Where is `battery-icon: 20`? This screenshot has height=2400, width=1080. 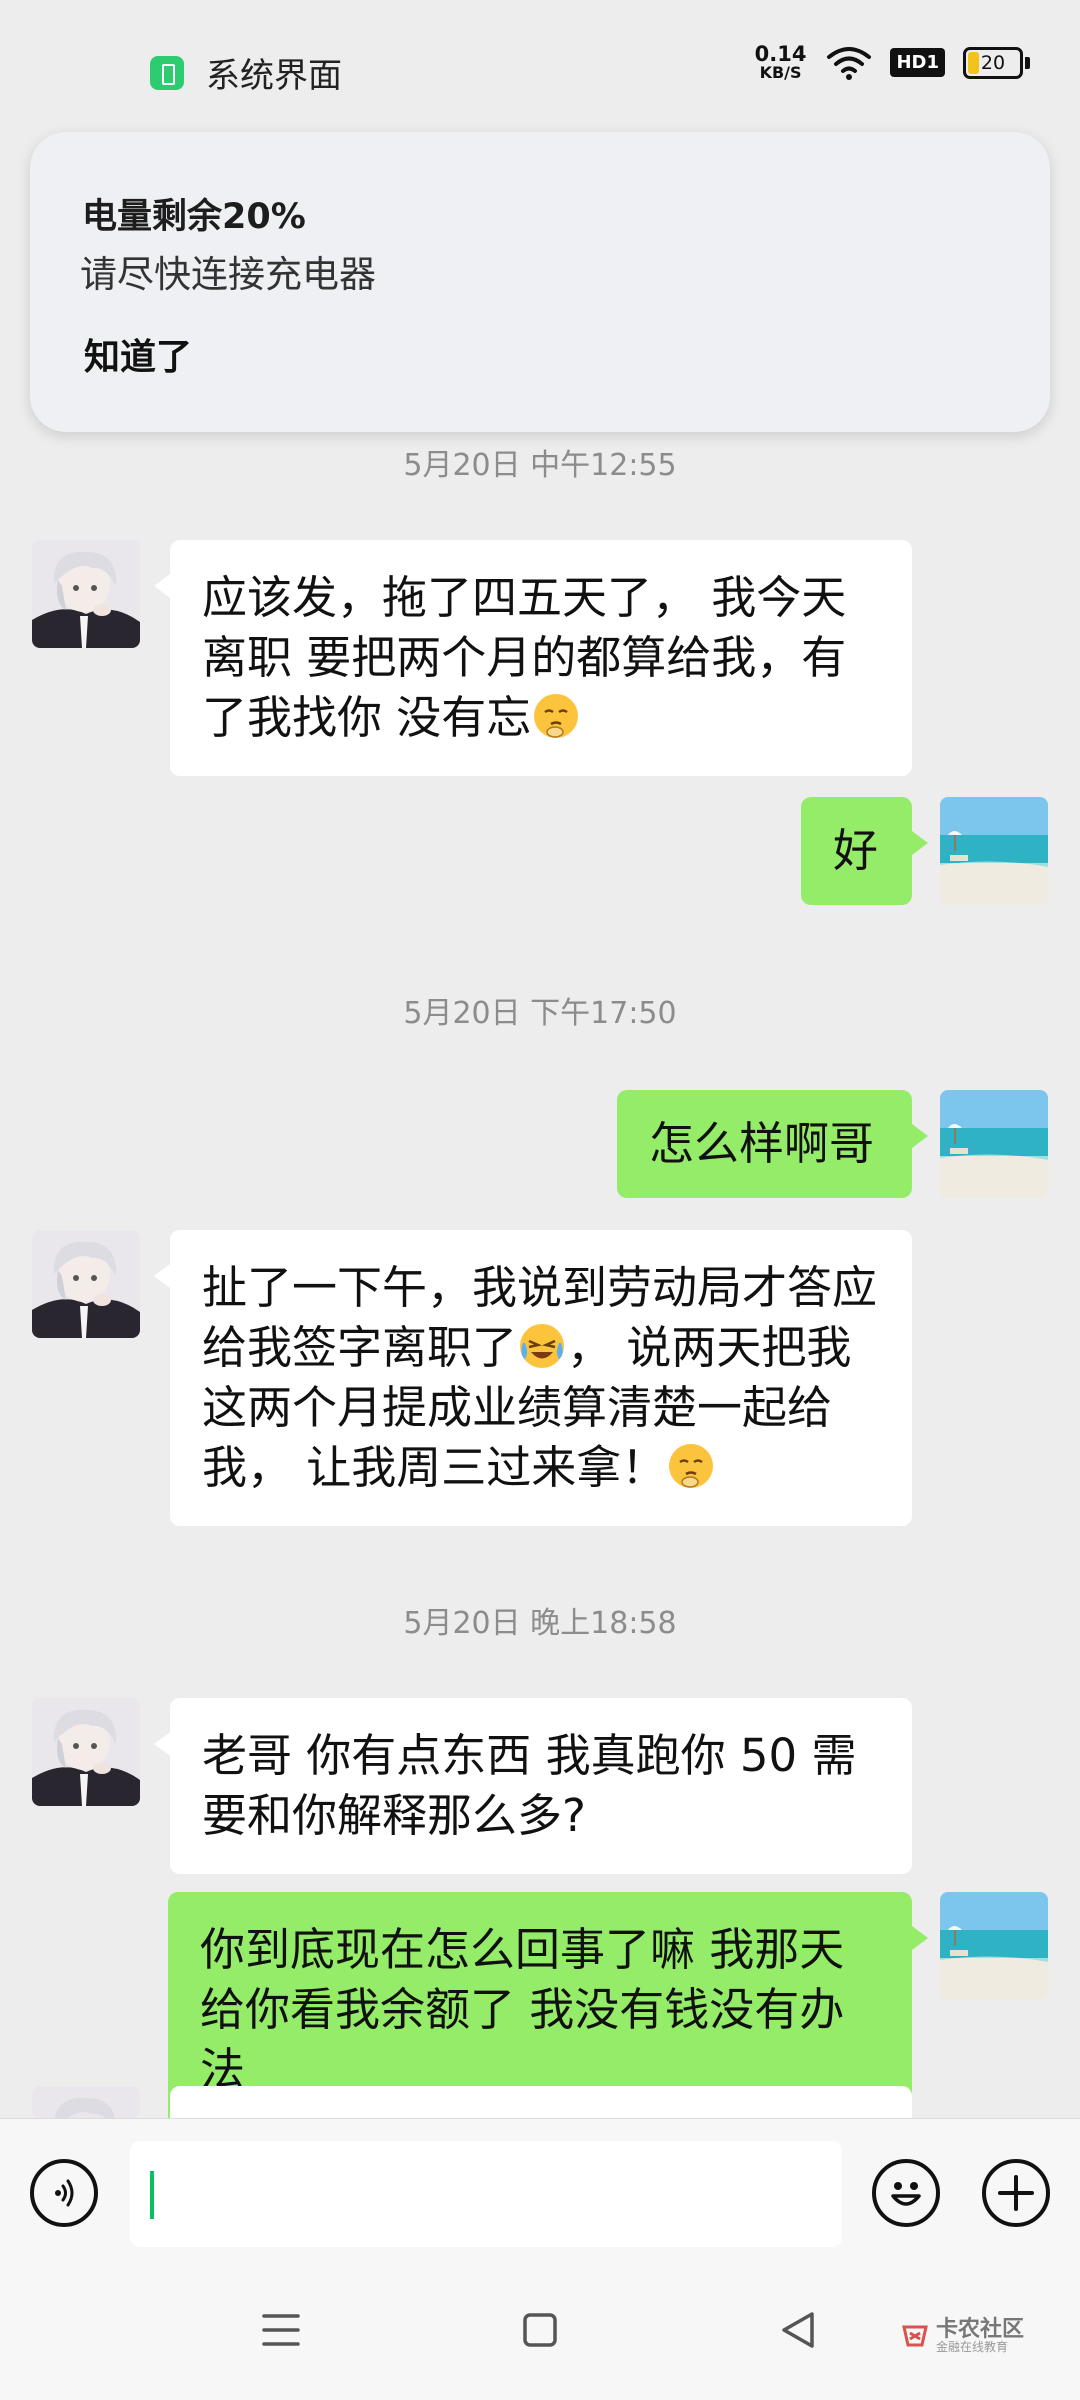 battery-icon: 20 is located at coordinates (993, 62).